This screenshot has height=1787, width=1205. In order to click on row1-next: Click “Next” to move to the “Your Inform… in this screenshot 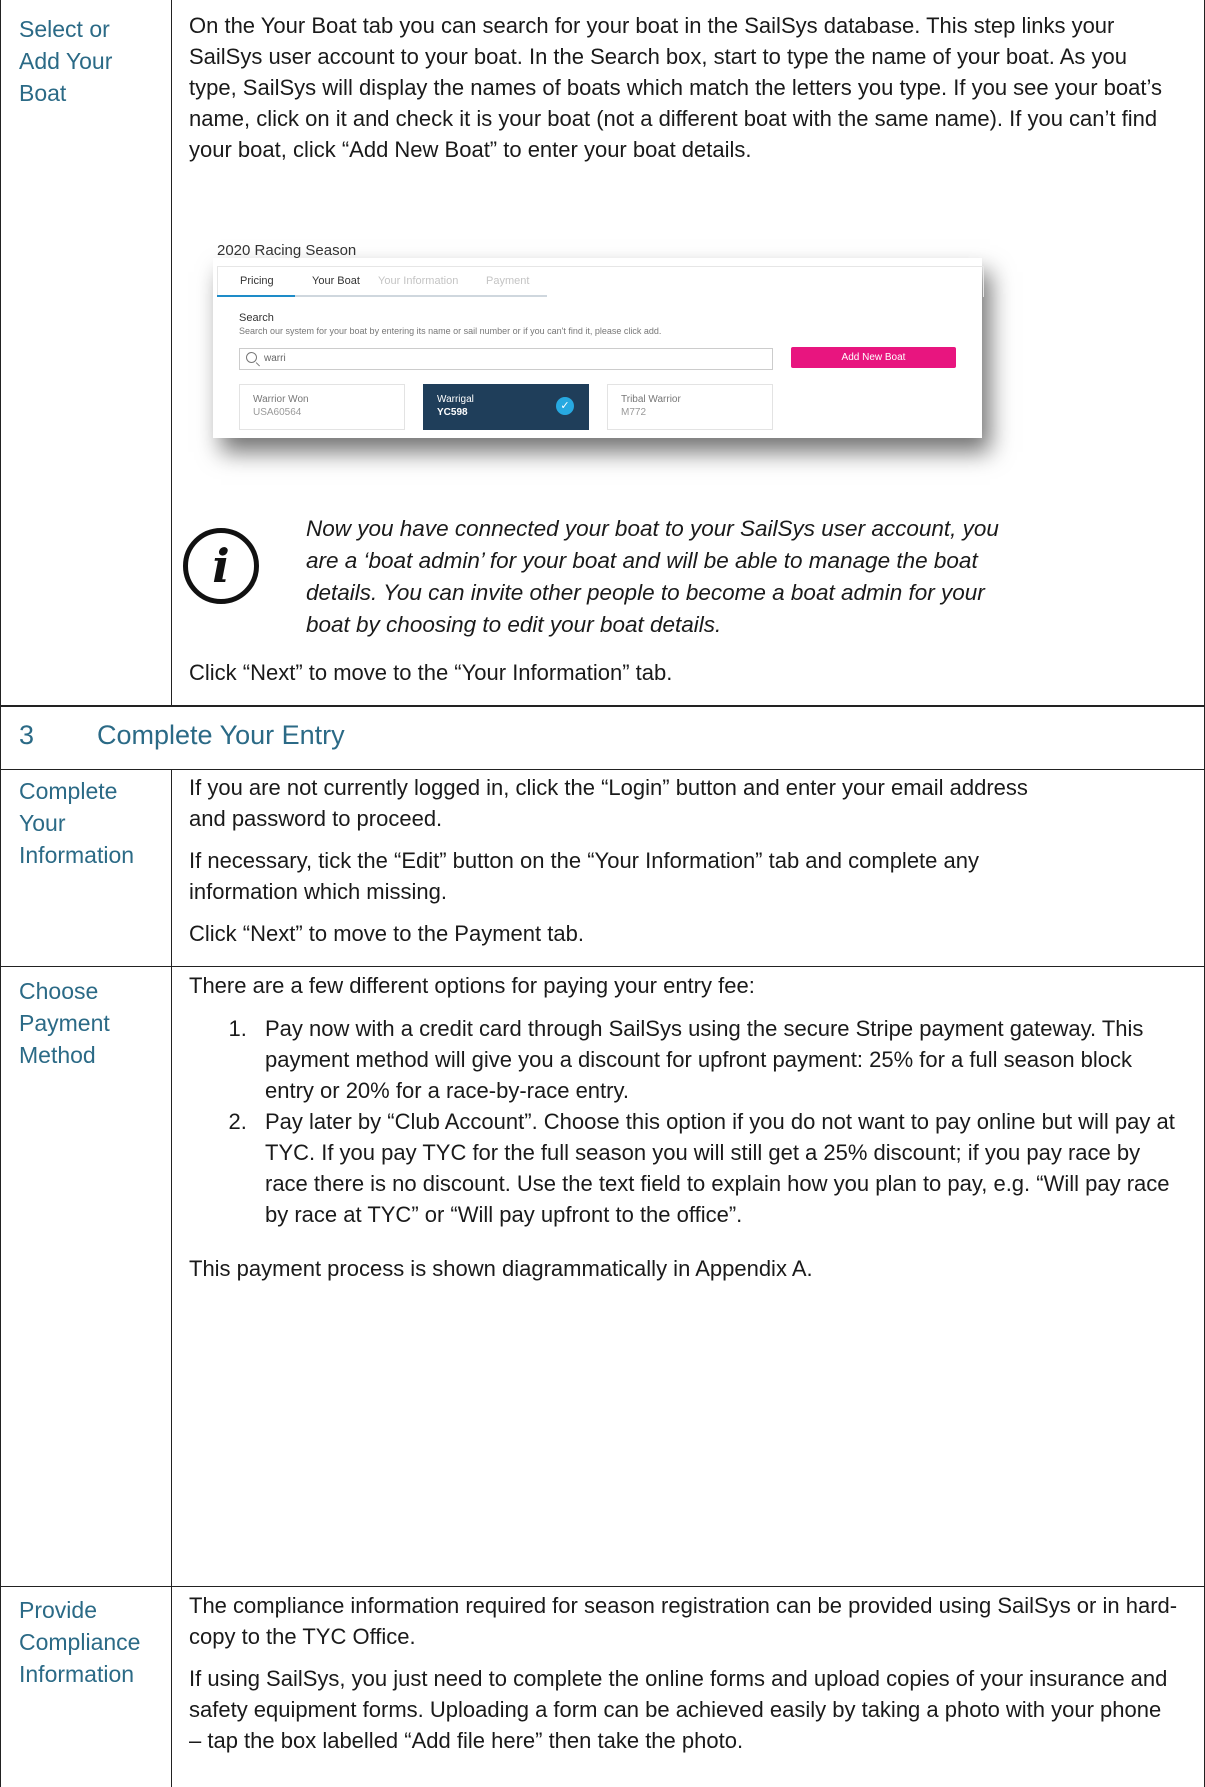, I will do `click(689, 672)`.